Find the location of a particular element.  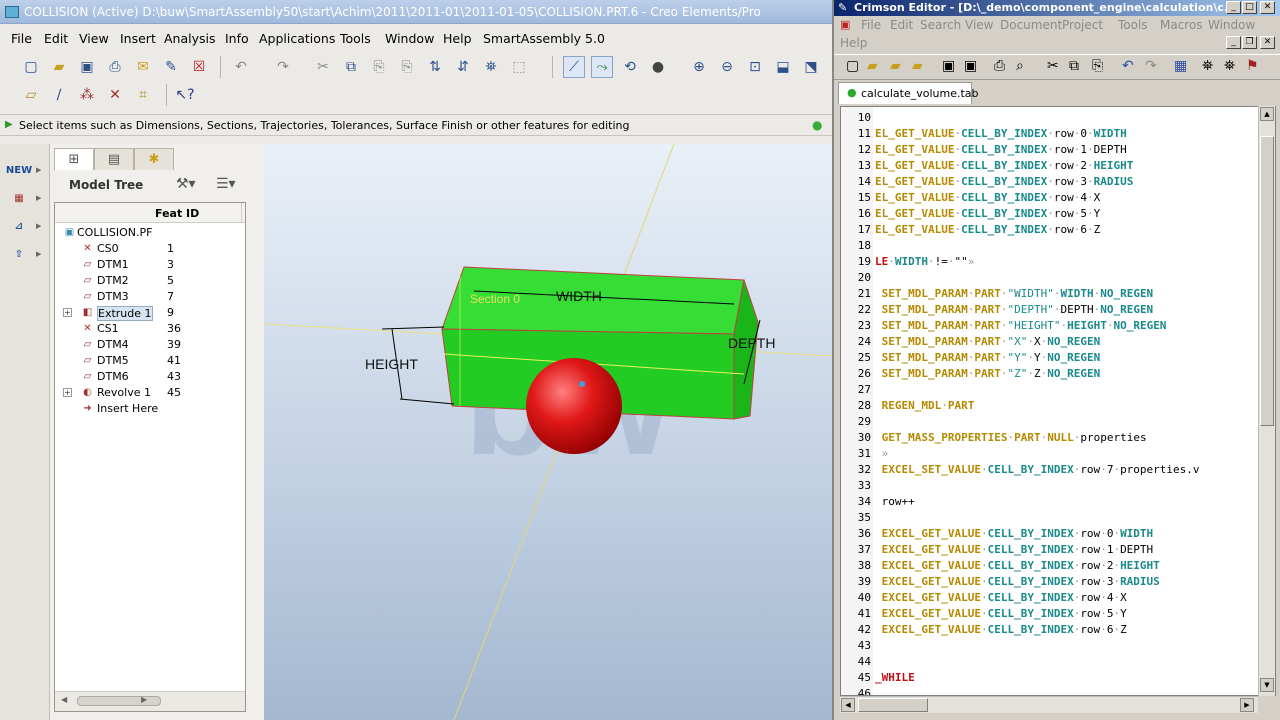

datum-point-tool-icon: ⁂ is located at coordinates (87, 95).